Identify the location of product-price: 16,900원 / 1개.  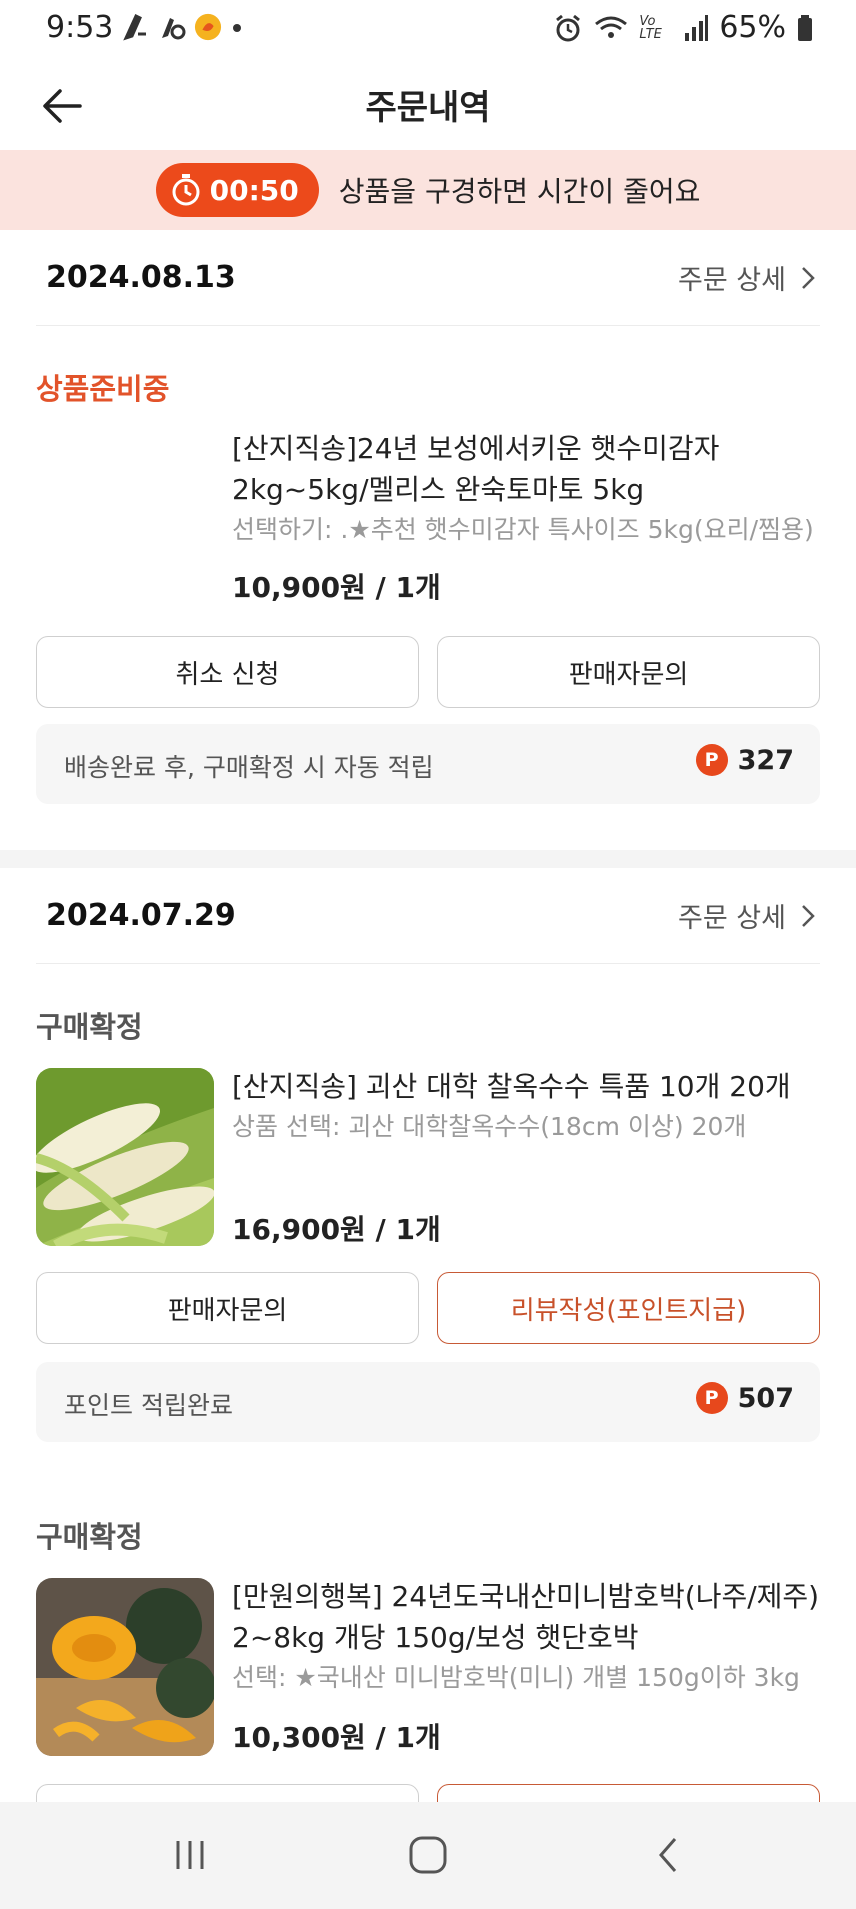
(336, 1229).